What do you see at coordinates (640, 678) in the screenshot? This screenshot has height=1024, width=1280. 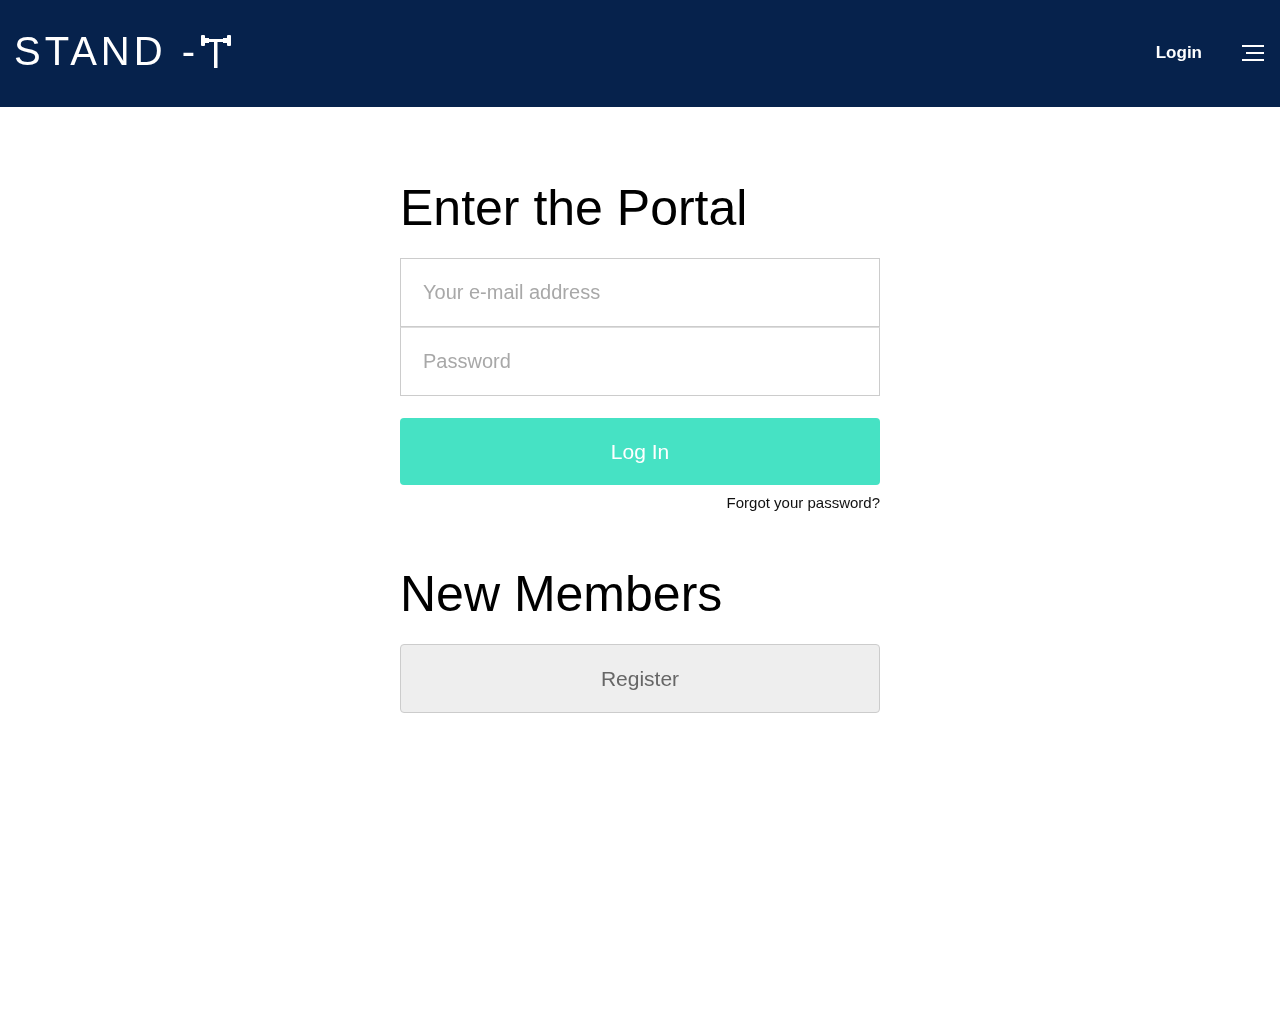 I see `register-button: Register` at bounding box center [640, 678].